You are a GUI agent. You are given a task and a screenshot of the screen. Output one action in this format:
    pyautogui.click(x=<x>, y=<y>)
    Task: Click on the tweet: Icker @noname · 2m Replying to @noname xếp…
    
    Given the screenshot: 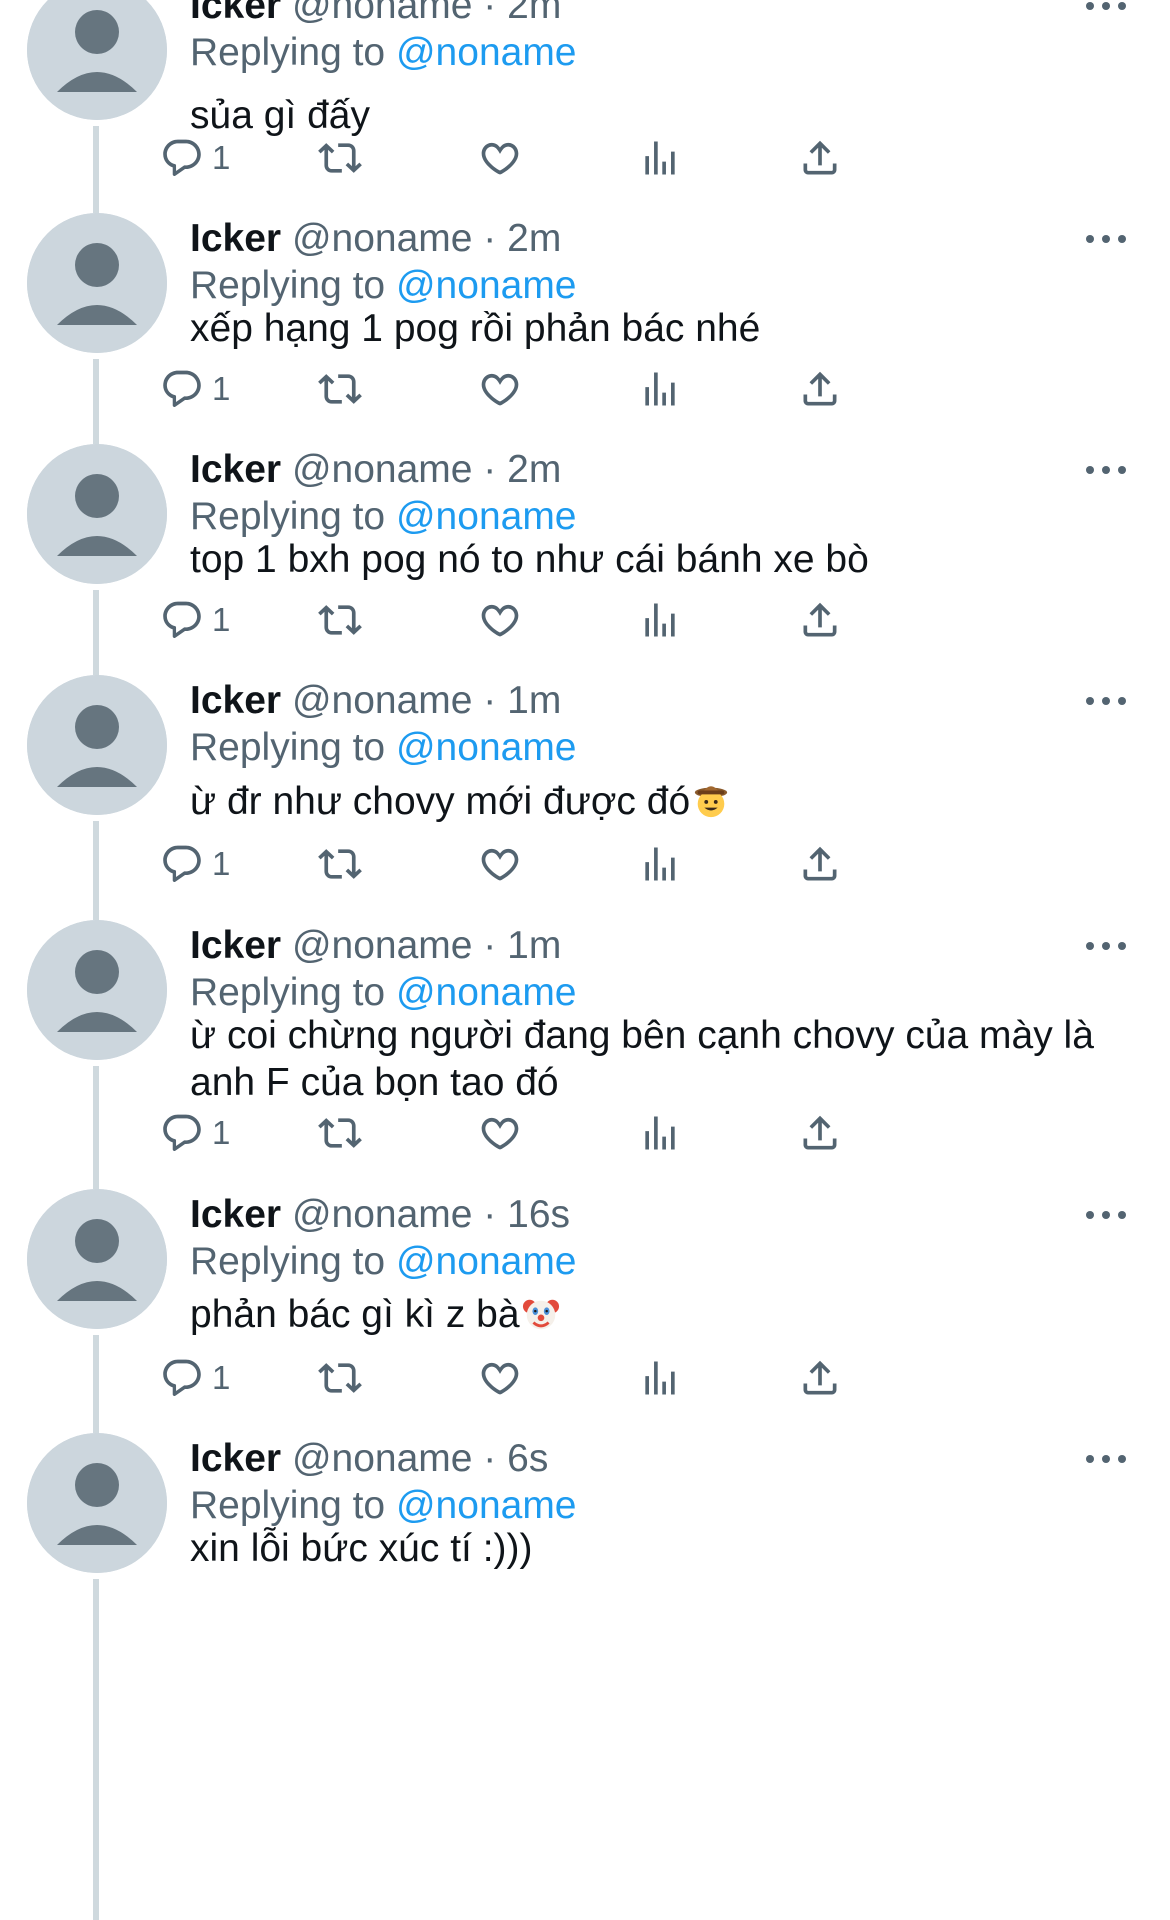 What is the action you would take?
    pyautogui.click(x=585, y=306)
    